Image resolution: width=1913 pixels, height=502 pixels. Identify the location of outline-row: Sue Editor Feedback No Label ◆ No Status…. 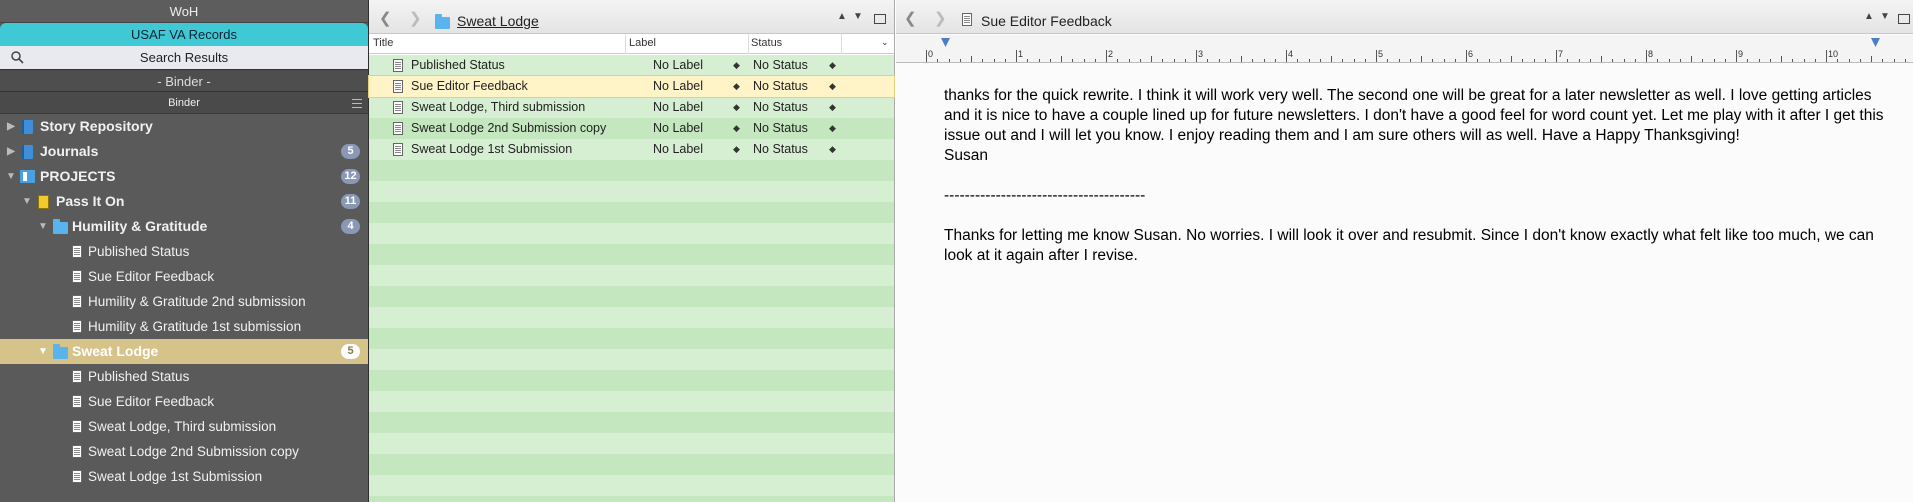
(631, 86).